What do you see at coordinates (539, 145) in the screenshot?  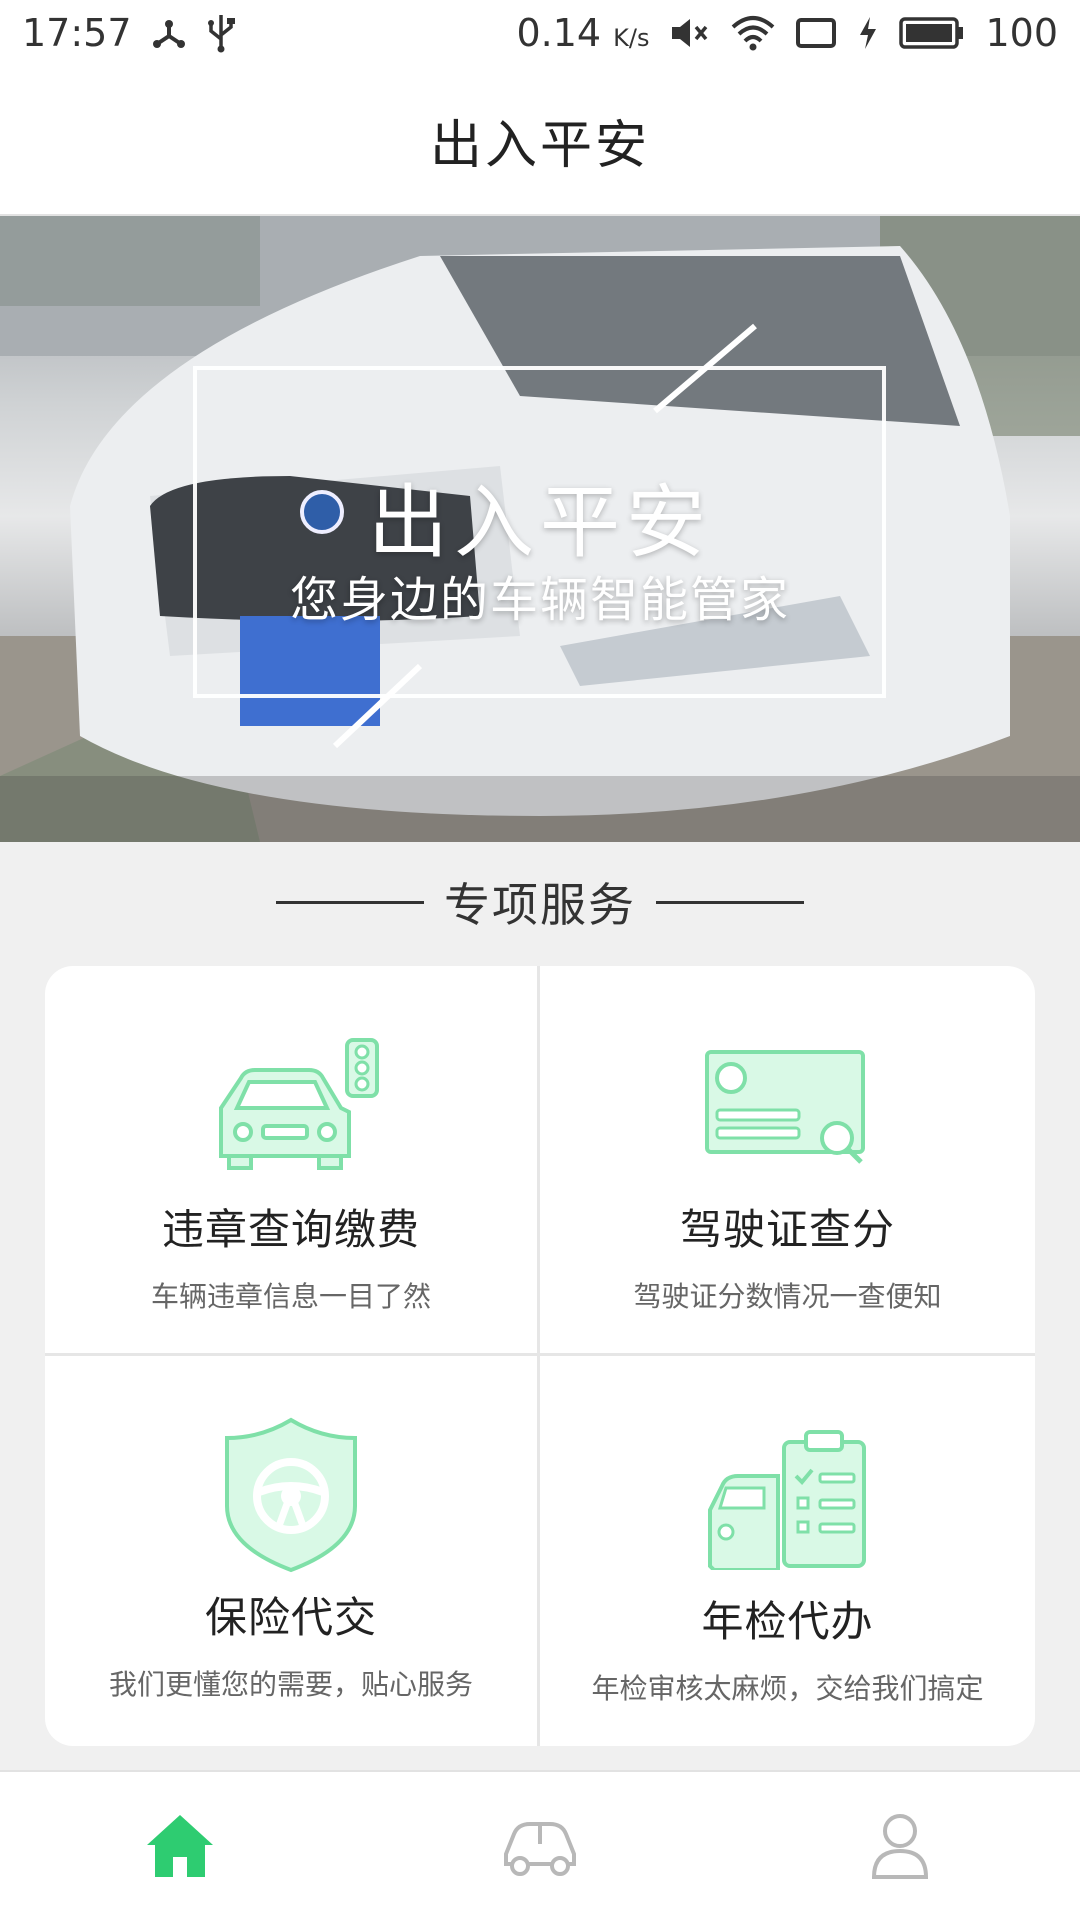 I see `page-title: 出入平安` at bounding box center [539, 145].